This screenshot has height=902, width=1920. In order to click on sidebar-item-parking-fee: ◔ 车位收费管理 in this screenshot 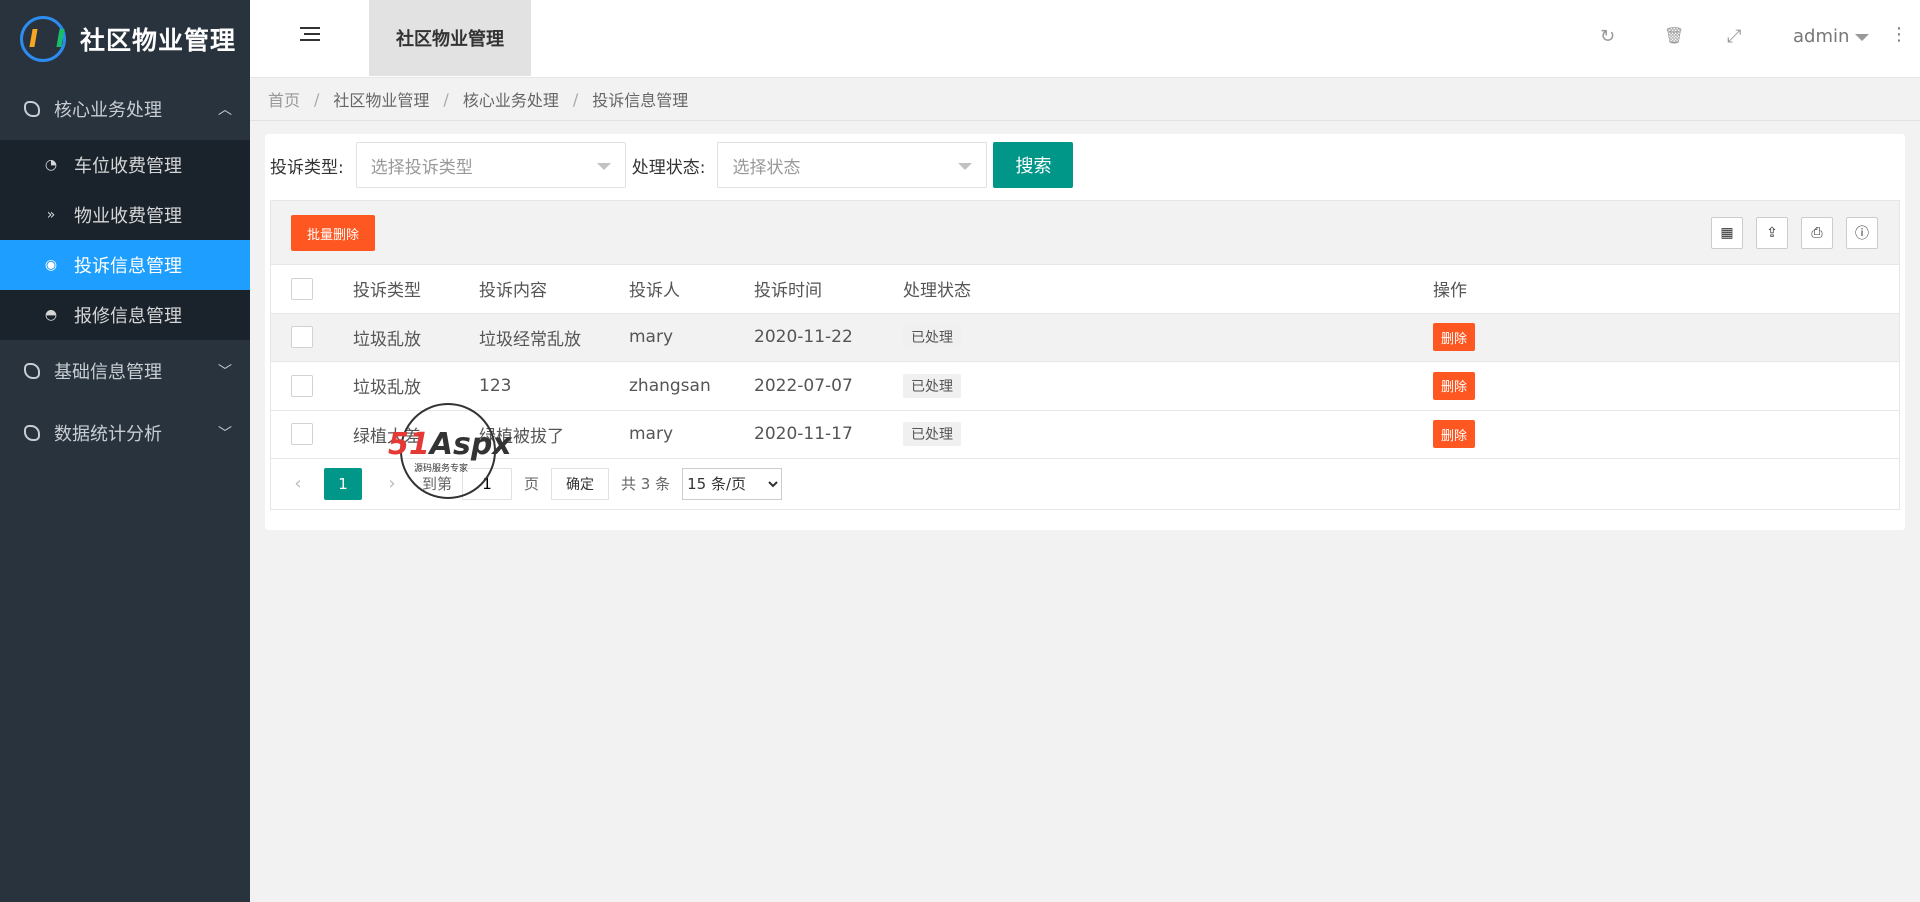, I will do `click(125, 165)`.